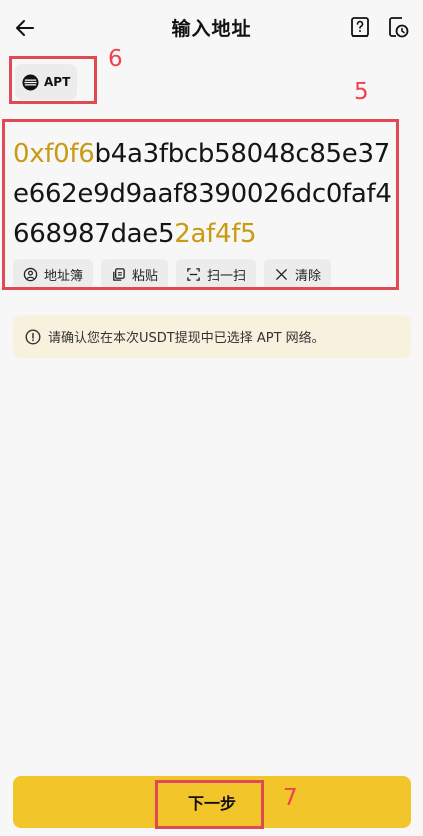 The height and width of the screenshot is (836, 423). I want to click on network-notice: 请确认您在本次USDT提现中已选择 APT 网络。, so click(212, 336).